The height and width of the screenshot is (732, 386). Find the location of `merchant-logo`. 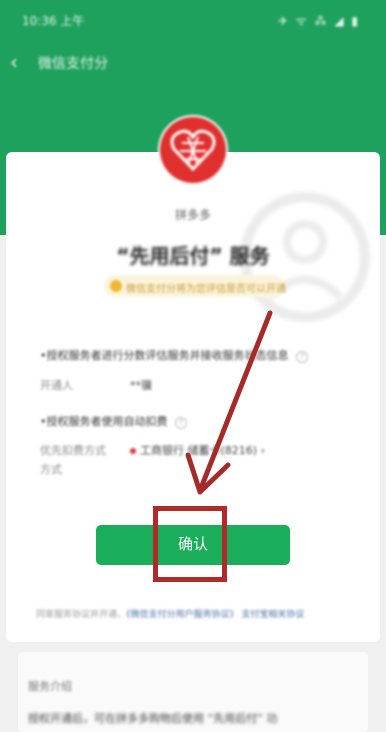

merchant-logo is located at coordinates (193, 150).